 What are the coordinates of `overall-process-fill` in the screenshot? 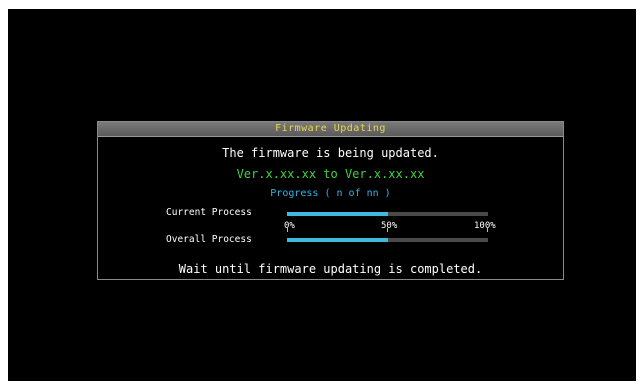 It's located at (337, 240).